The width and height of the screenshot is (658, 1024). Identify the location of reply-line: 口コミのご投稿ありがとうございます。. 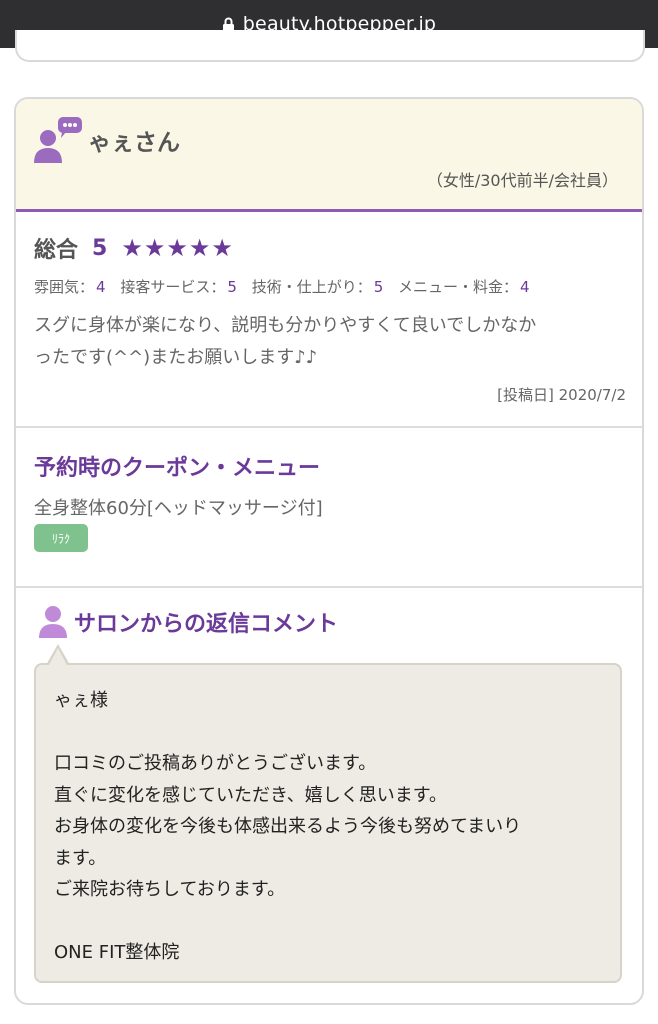
(215, 763).